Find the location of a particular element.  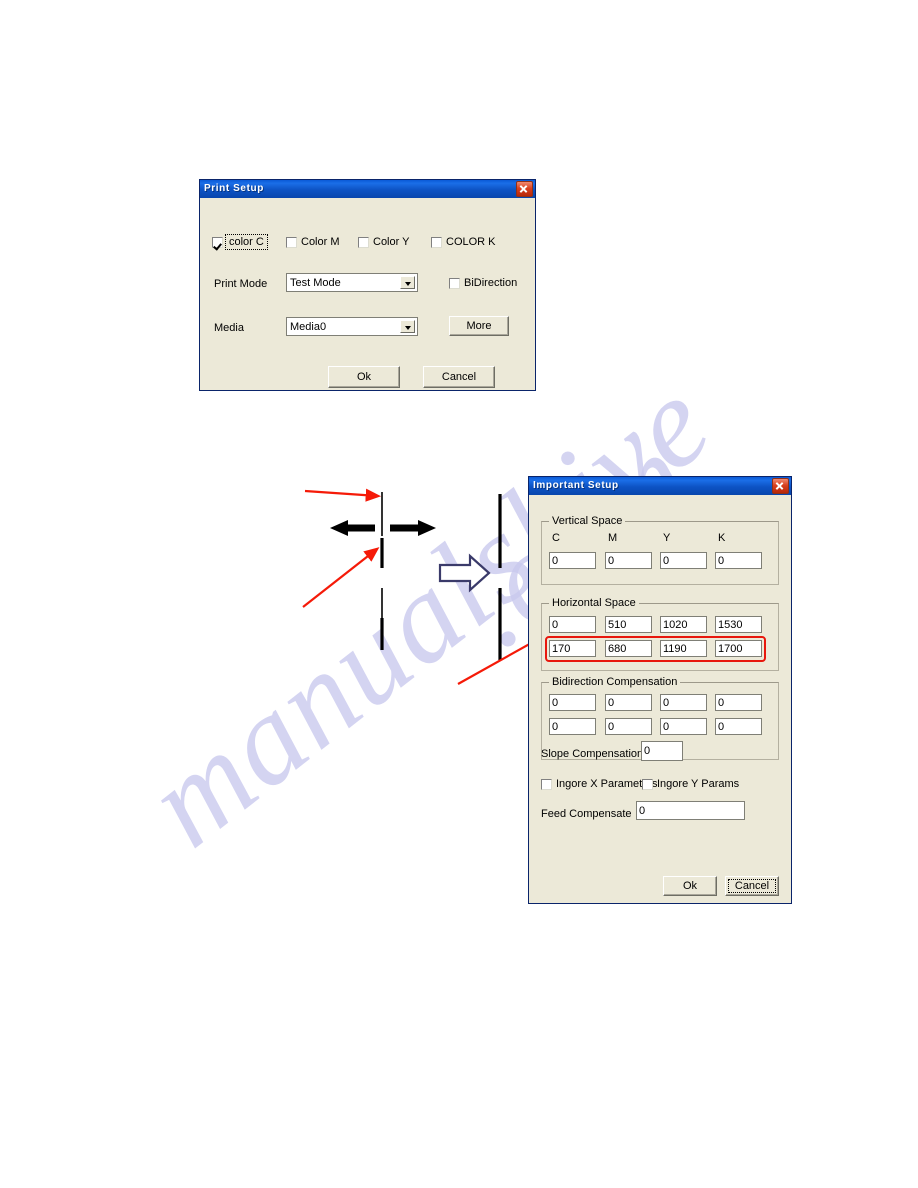

print-setup-titlebar: Print Setup is located at coordinates (367, 189).